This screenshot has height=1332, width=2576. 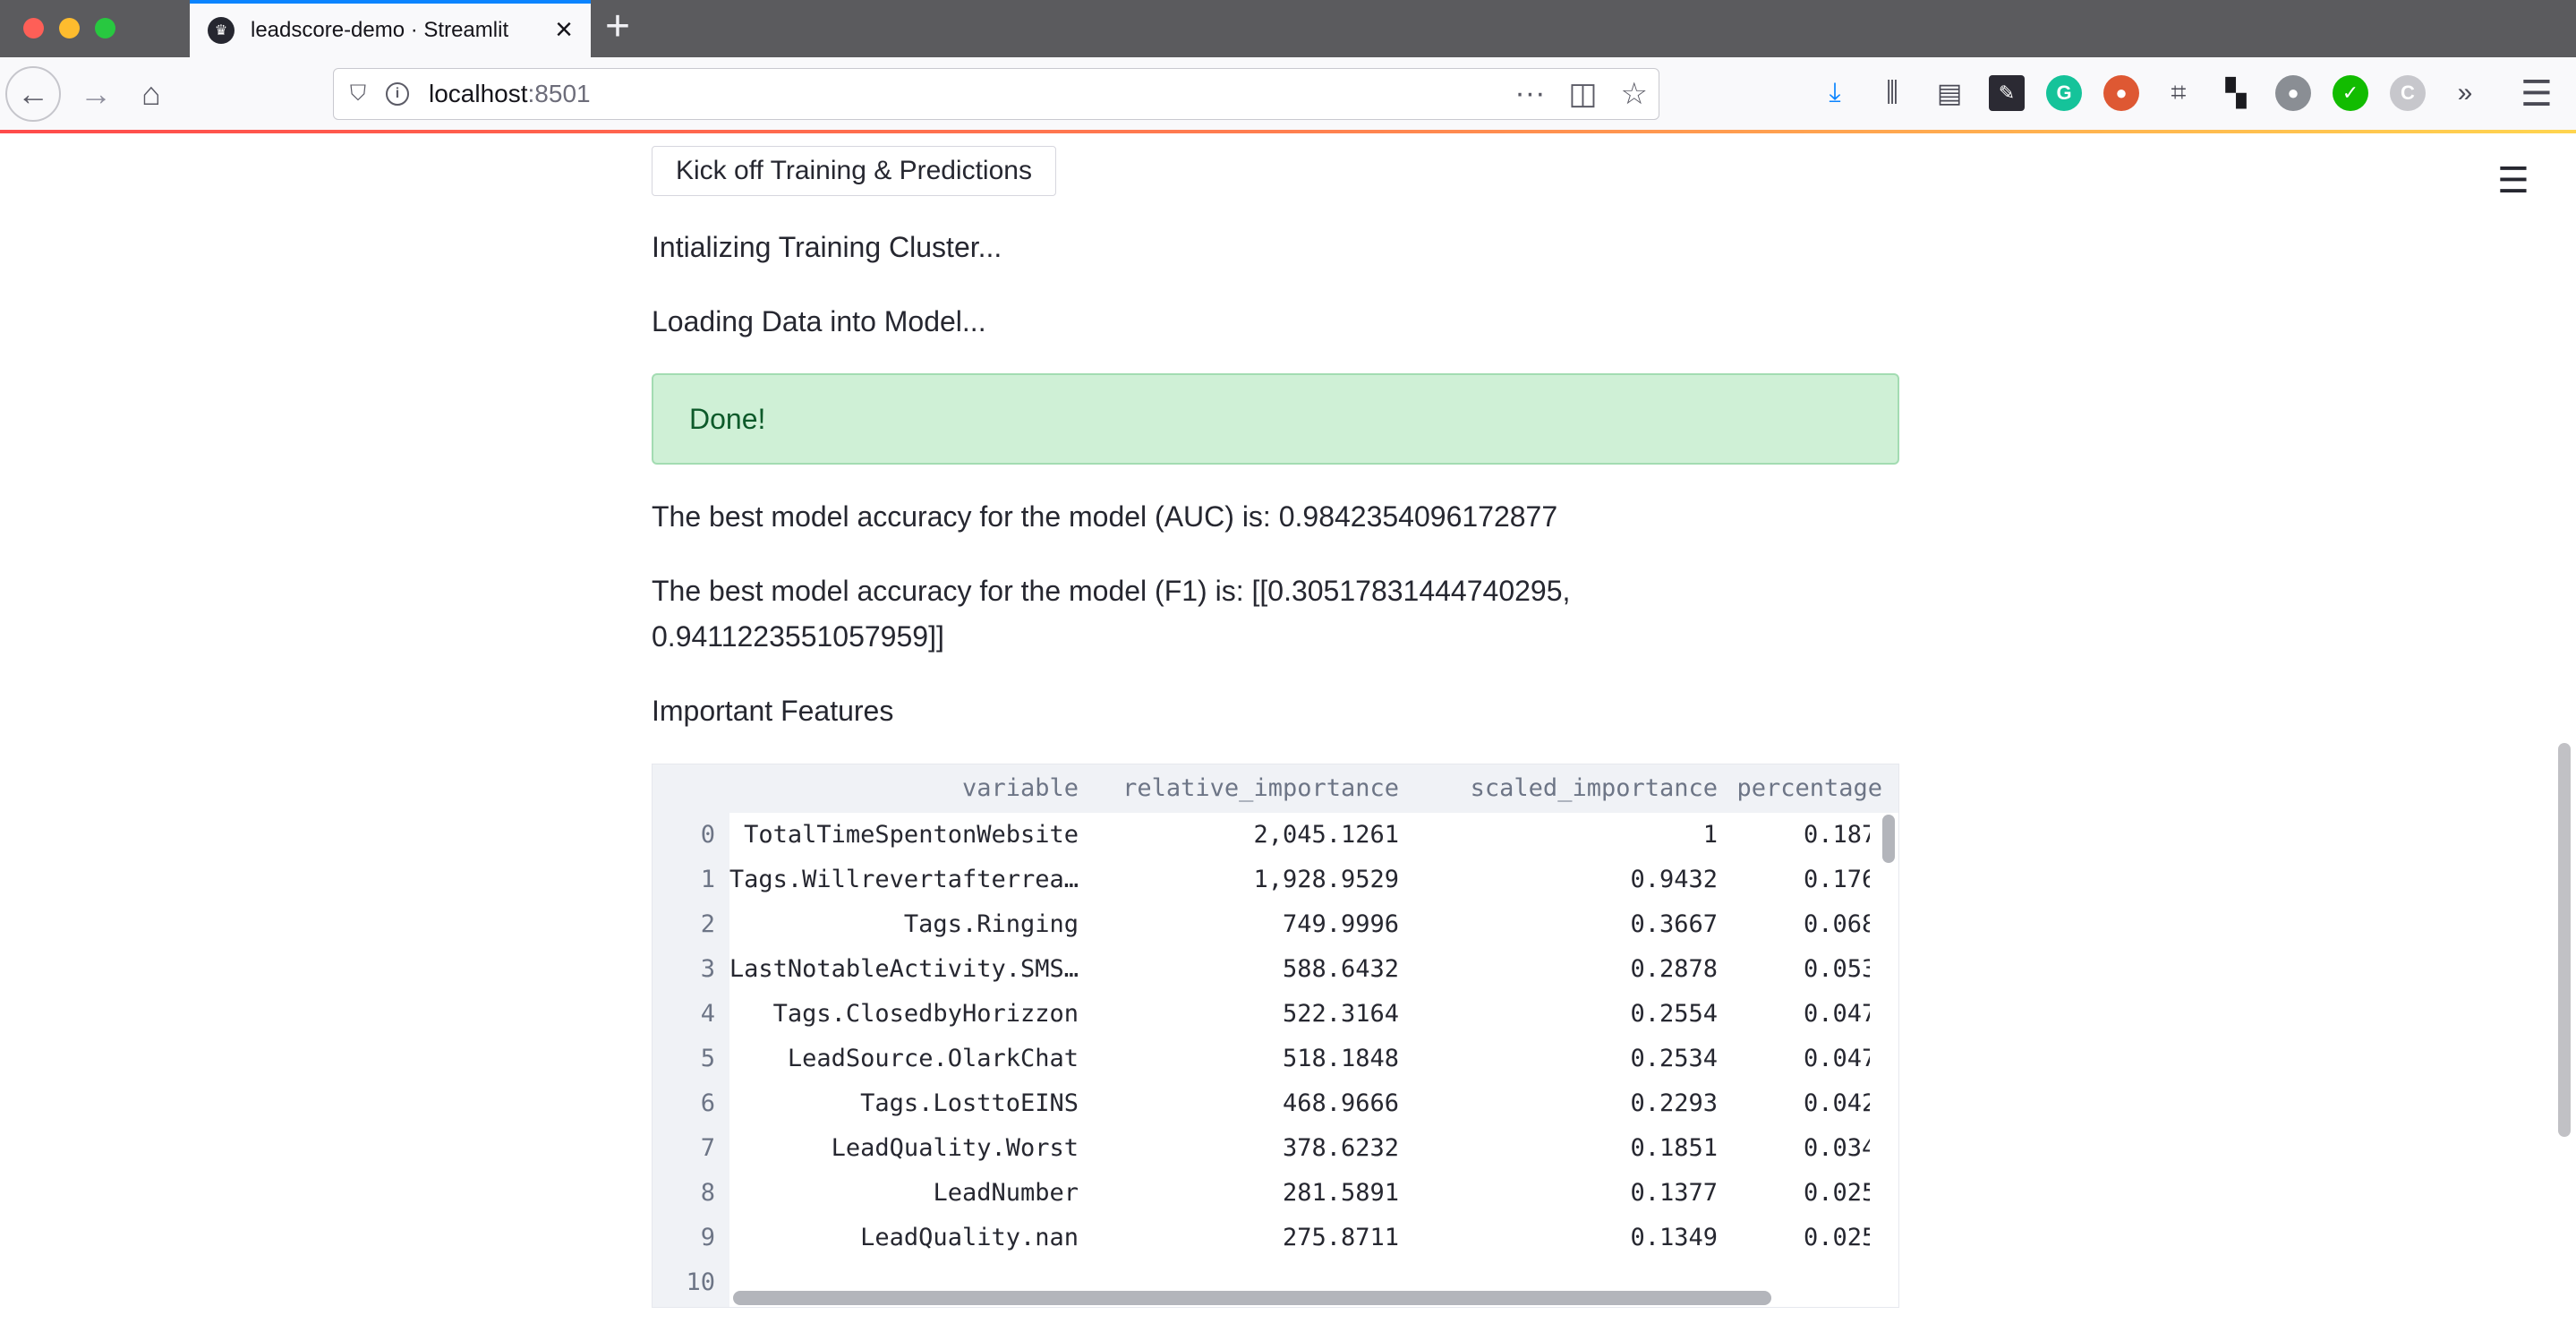 I want to click on back-arrow-icon: ←, so click(x=33, y=94).